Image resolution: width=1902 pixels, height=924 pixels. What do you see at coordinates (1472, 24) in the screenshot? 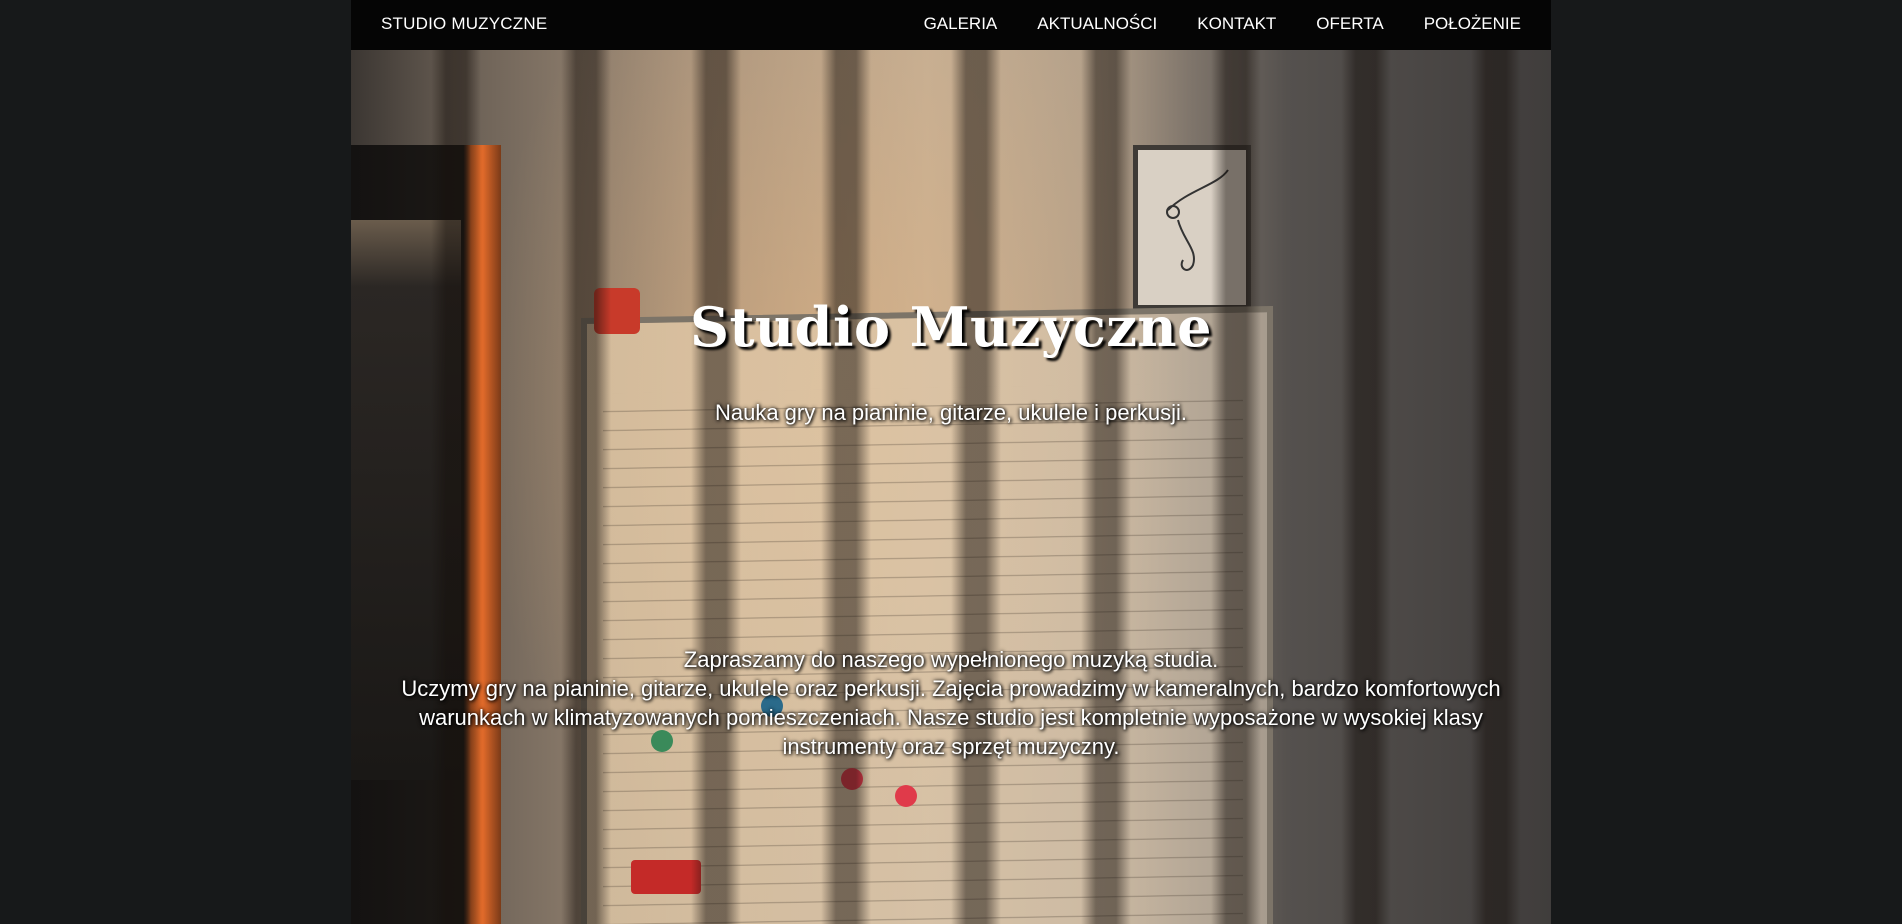
I see `nav-link-polozenie: POŁOŻENIE` at bounding box center [1472, 24].